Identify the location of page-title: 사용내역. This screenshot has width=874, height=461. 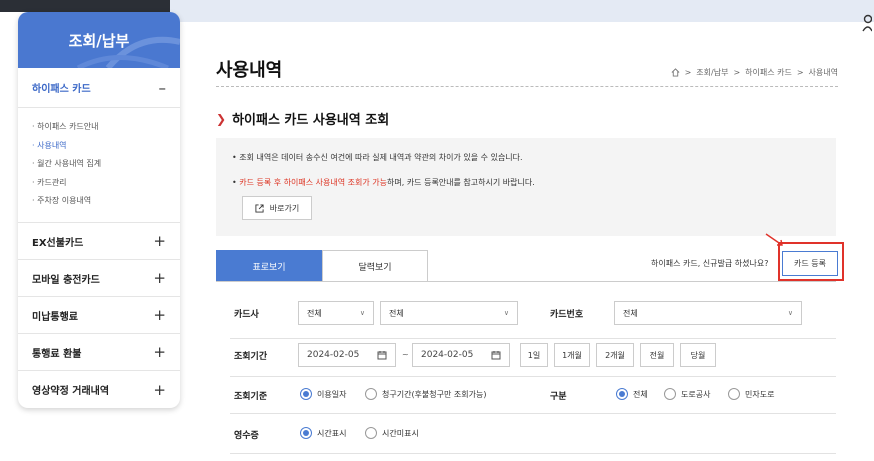
(249, 70).